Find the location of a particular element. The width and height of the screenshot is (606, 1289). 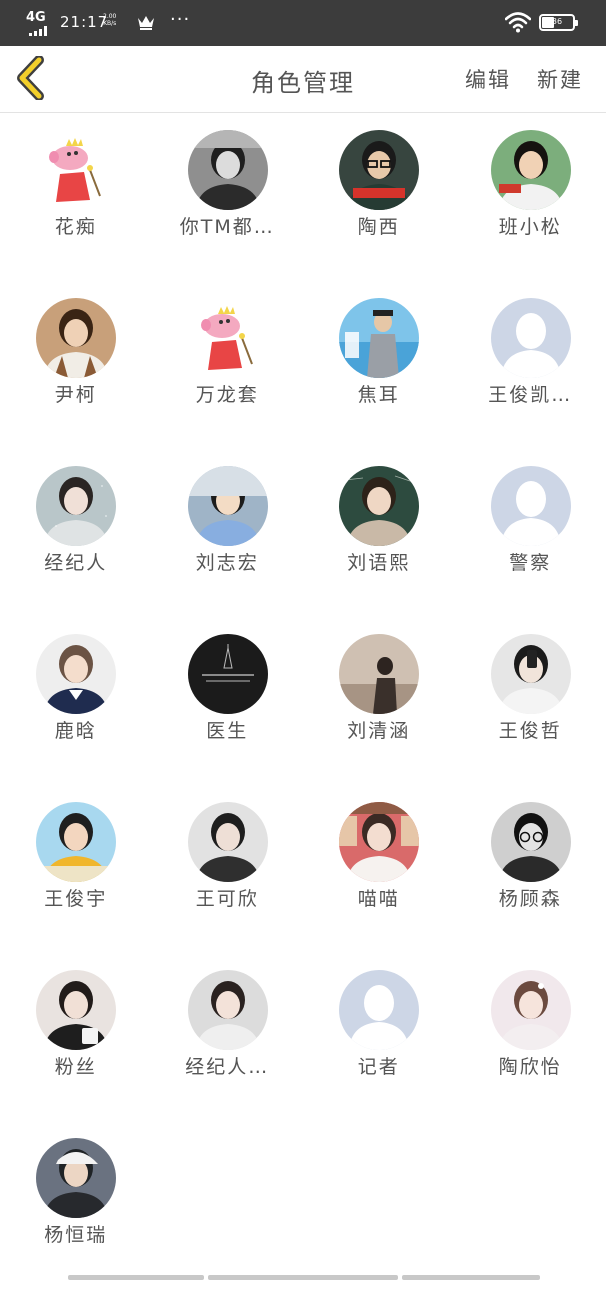

network-speed: 2.00 KB/s is located at coordinates (109, 20).